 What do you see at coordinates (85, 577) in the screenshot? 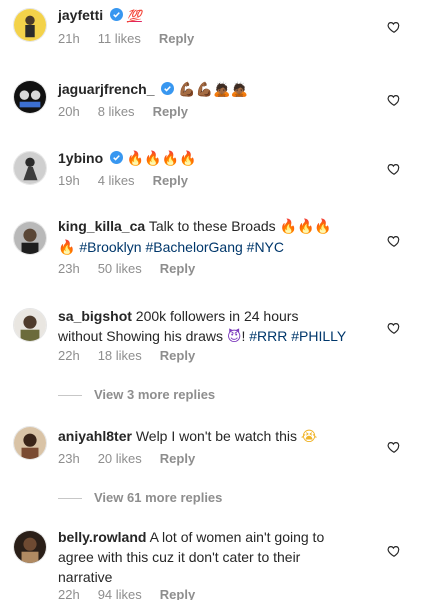
I see `comment-text-continued: narrative` at bounding box center [85, 577].